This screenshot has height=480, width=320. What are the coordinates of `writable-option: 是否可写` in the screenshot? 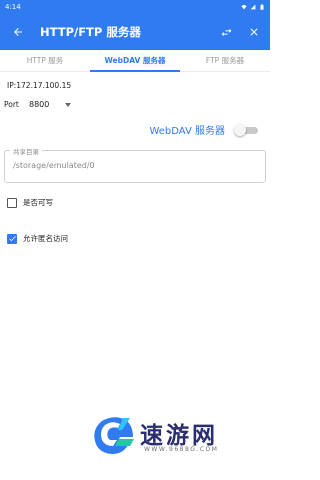 It's located at (30, 202).